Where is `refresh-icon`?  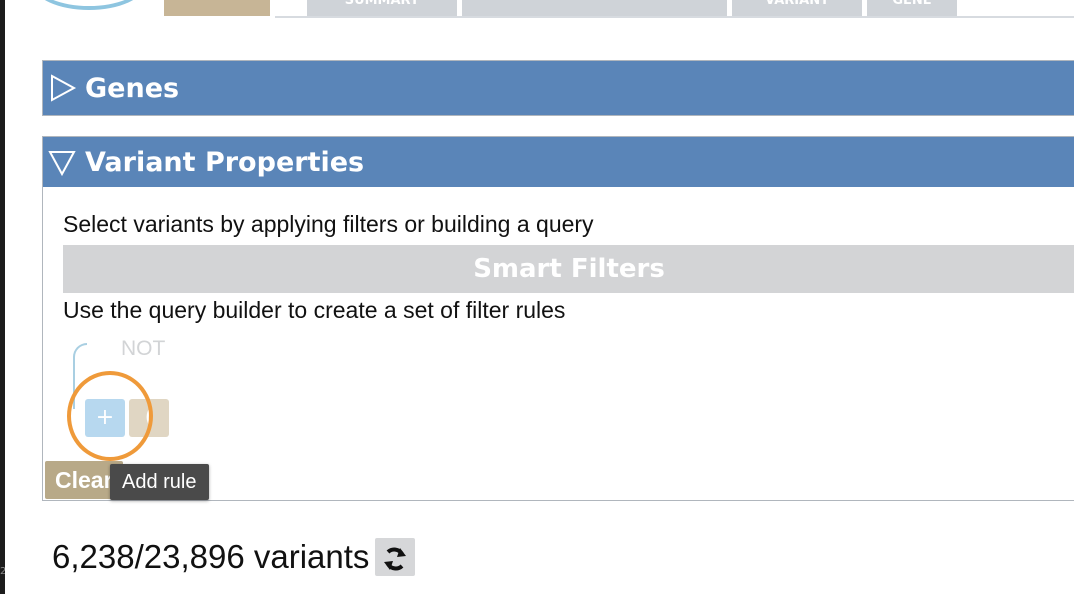
refresh-icon is located at coordinates (395, 559).